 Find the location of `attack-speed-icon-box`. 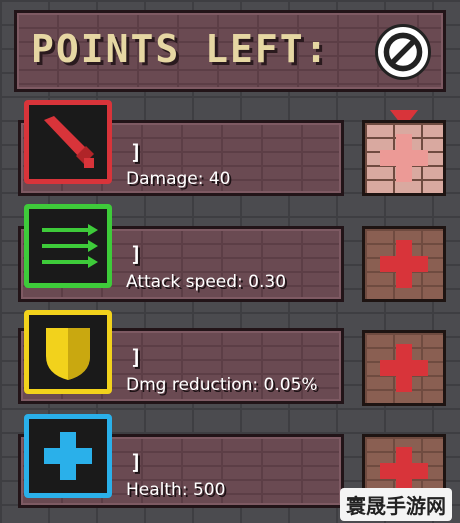

attack-speed-icon-box is located at coordinates (68, 246).